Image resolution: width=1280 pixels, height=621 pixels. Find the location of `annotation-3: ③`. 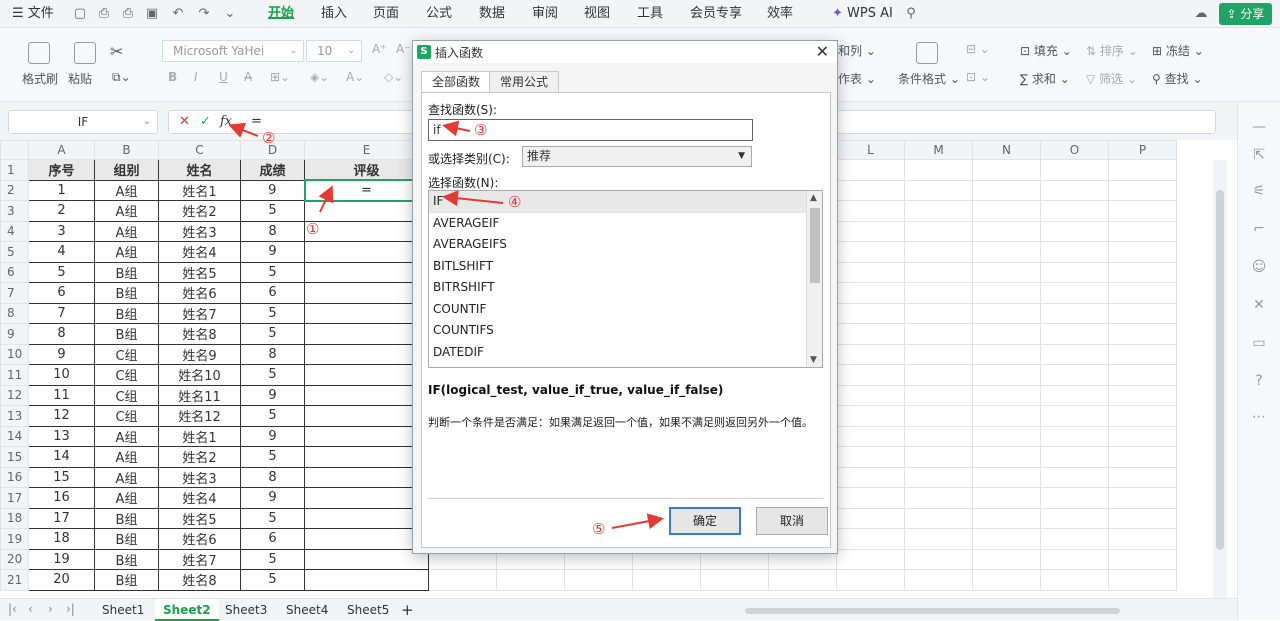

annotation-3: ③ is located at coordinates (481, 130).